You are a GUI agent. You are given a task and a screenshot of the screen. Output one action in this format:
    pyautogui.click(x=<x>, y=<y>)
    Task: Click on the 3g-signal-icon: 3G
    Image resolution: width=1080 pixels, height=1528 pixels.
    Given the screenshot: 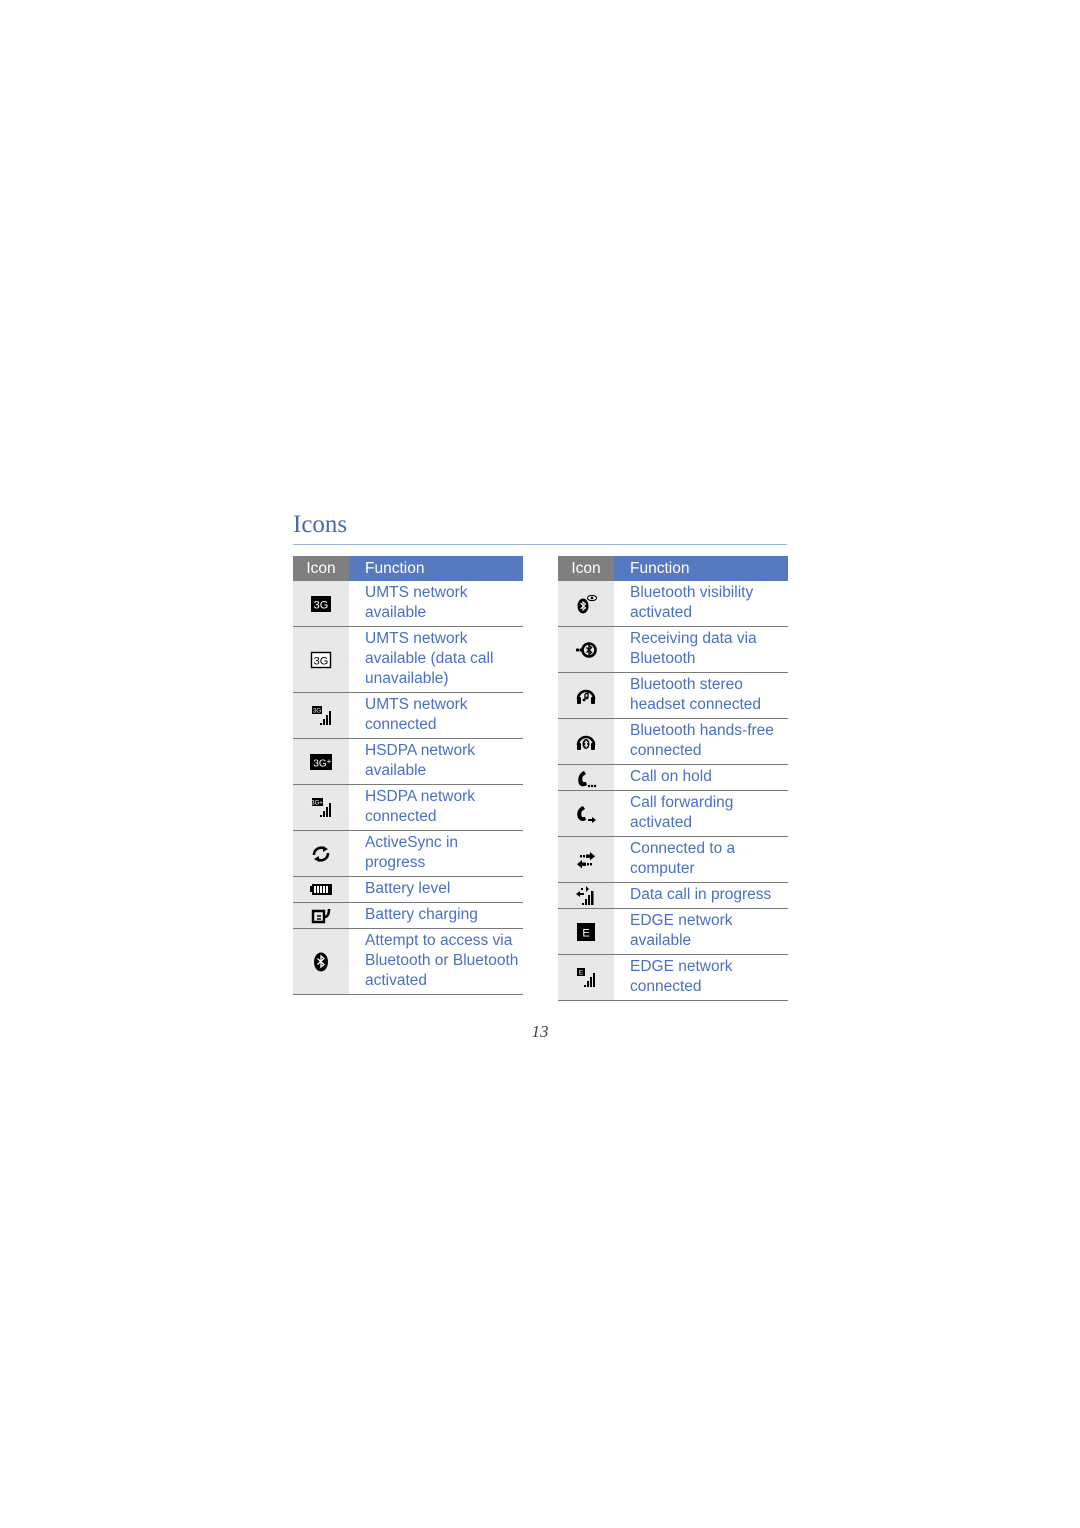 What is the action you would take?
    pyautogui.click(x=321, y=716)
    